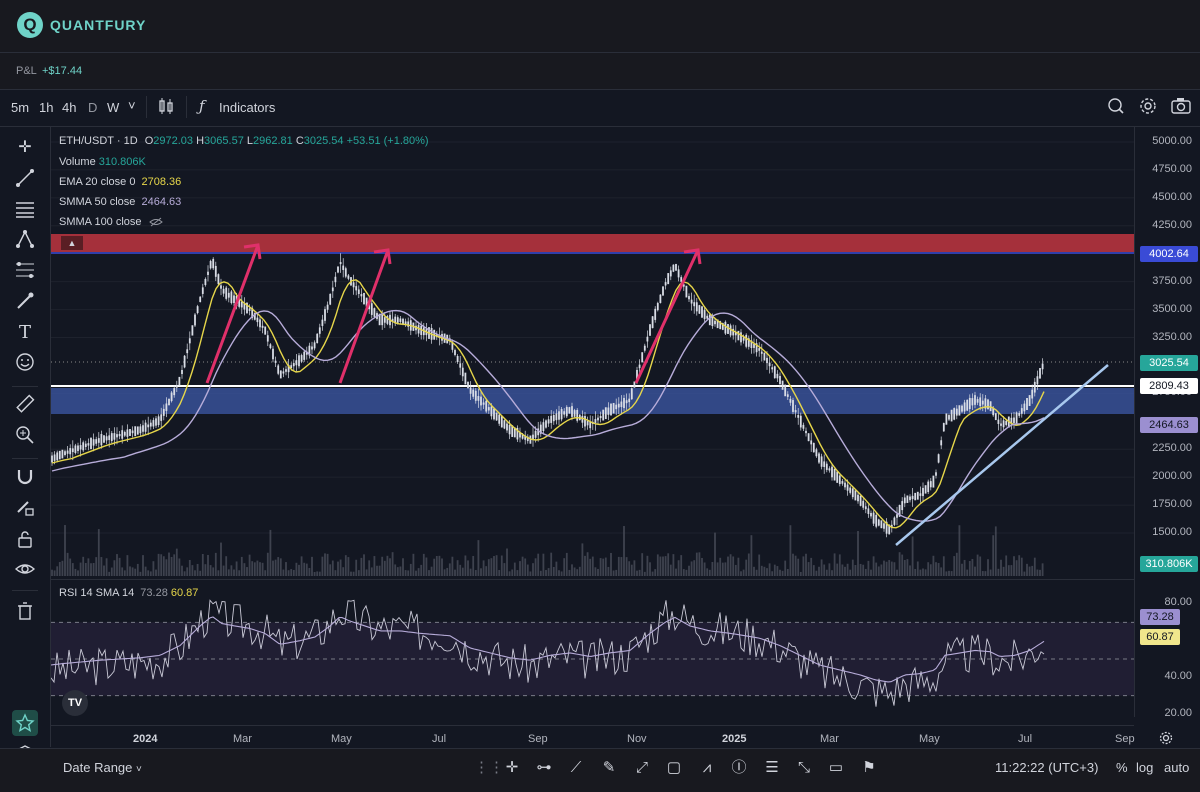  I want to click on hidden-eye-icon, so click(155, 222).